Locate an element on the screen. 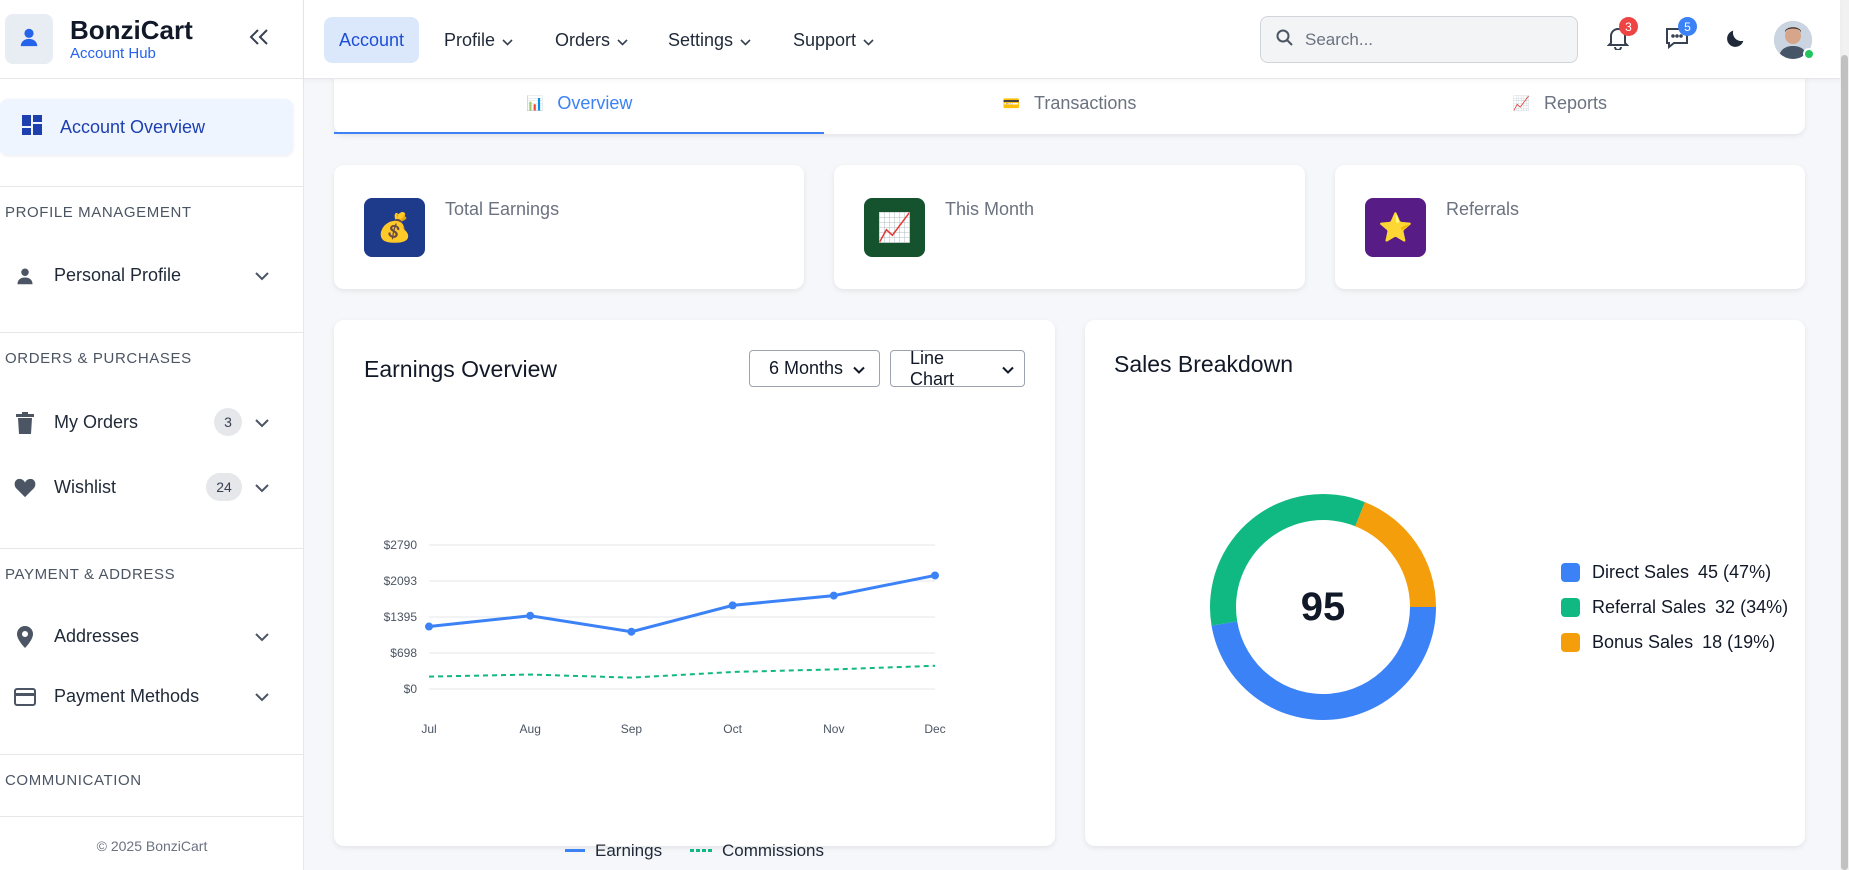 This screenshot has height=870, width=1849. menu-settings: Settings is located at coordinates (709, 40).